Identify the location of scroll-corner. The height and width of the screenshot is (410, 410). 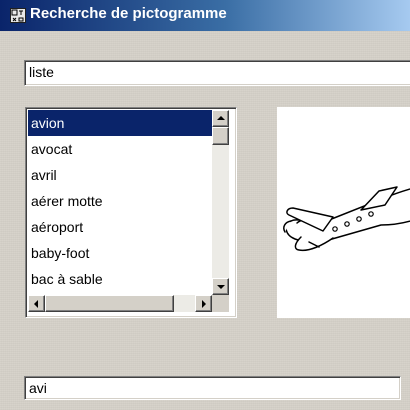
(220, 303).